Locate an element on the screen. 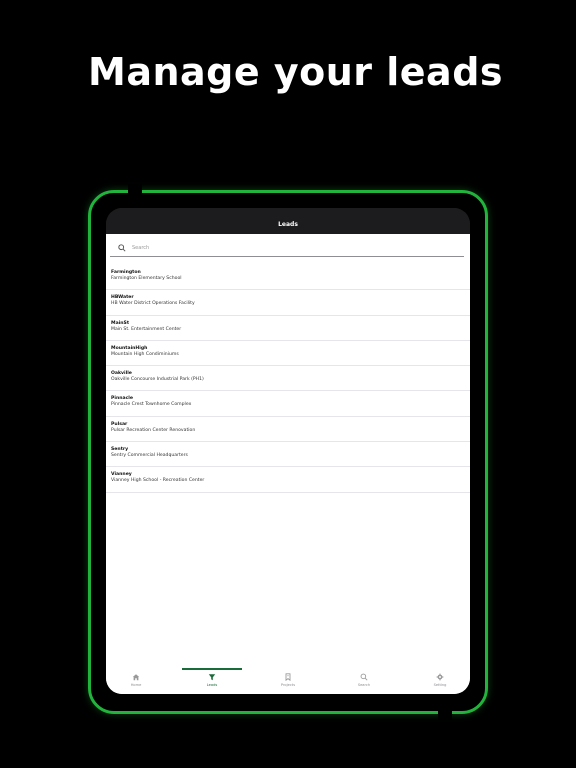 The height and width of the screenshot is (768, 576). gear-icon is located at coordinates (440, 677).